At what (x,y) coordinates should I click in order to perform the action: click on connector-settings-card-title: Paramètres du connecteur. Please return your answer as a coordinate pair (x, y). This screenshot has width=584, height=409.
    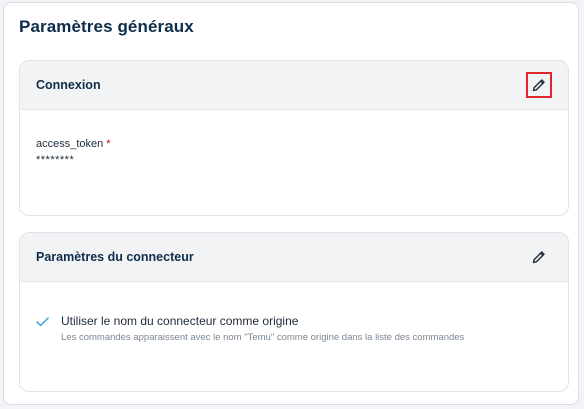
    Looking at the image, I should click on (115, 257).